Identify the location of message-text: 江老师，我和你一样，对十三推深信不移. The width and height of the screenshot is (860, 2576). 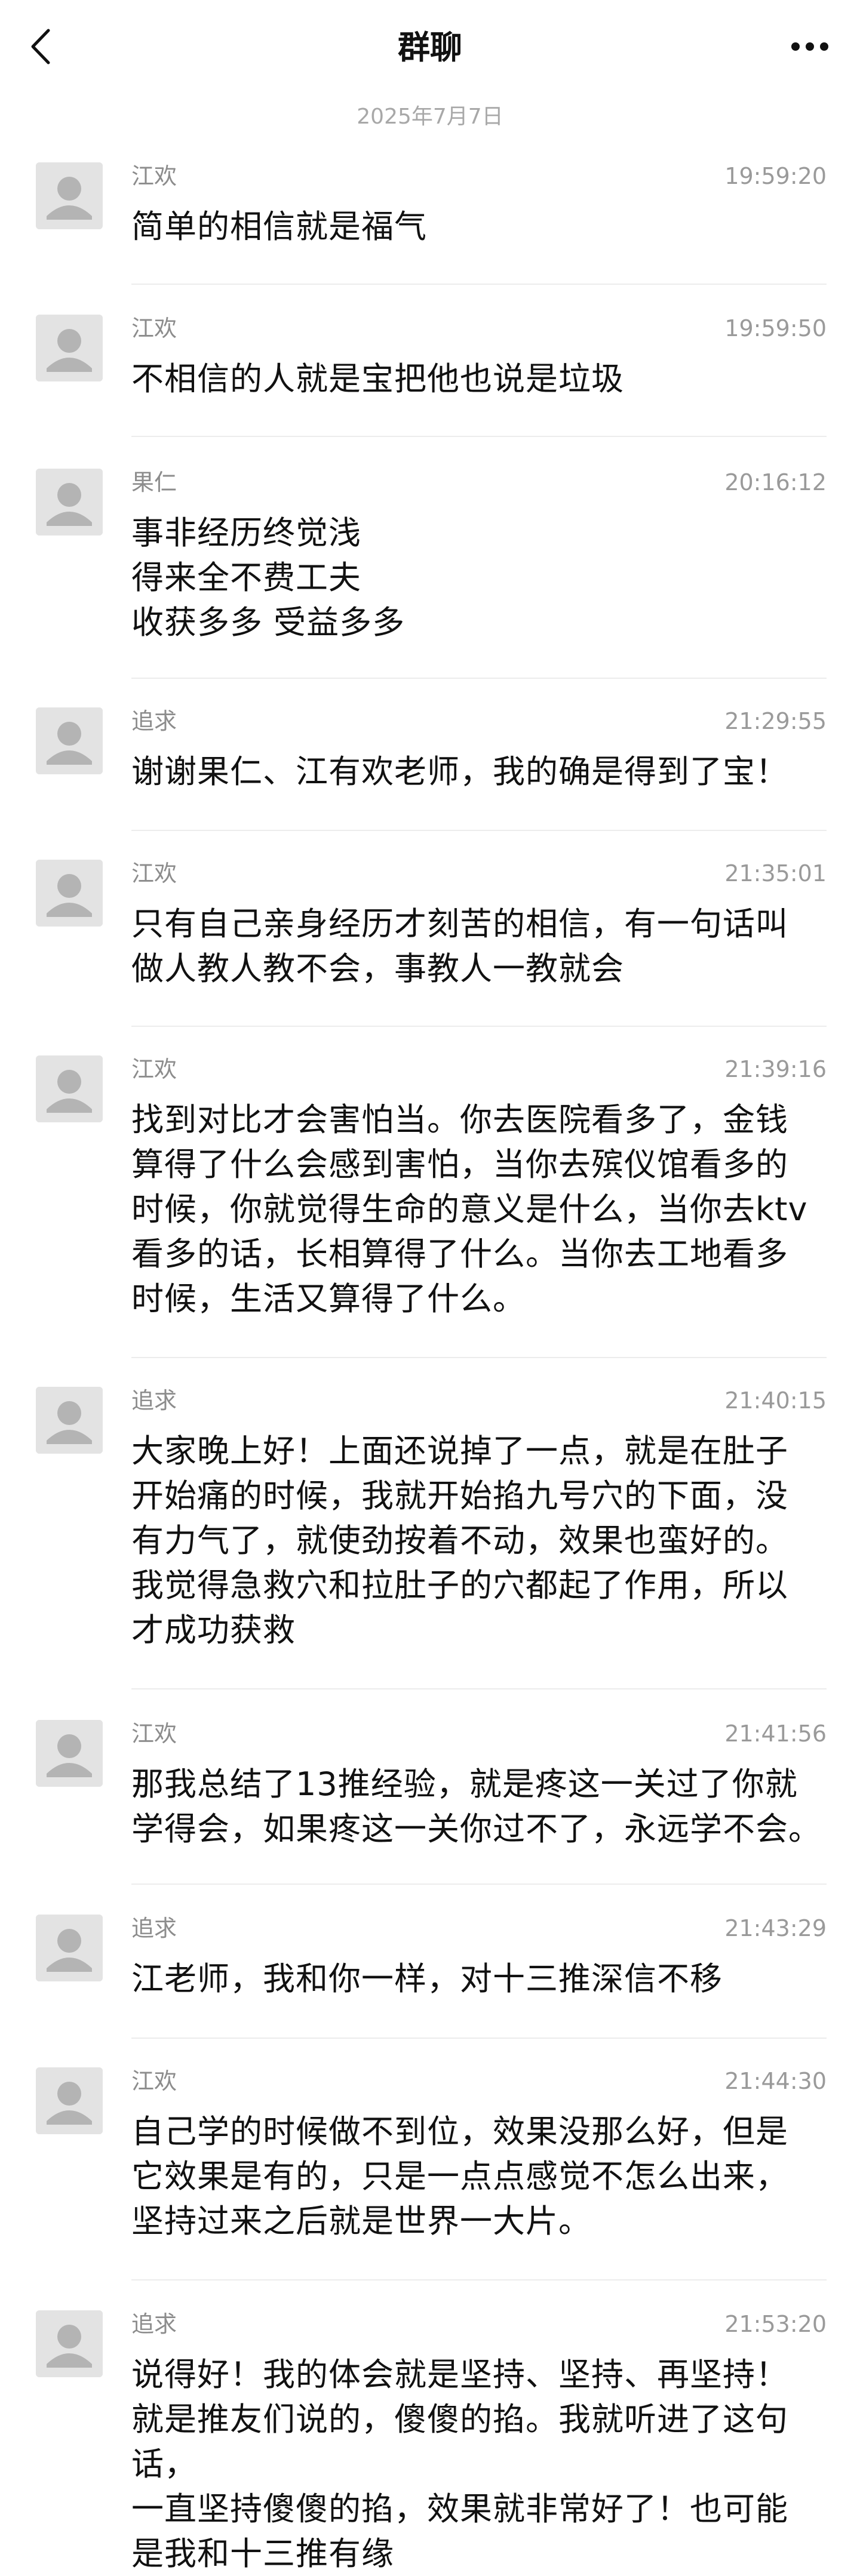
(427, 1979).